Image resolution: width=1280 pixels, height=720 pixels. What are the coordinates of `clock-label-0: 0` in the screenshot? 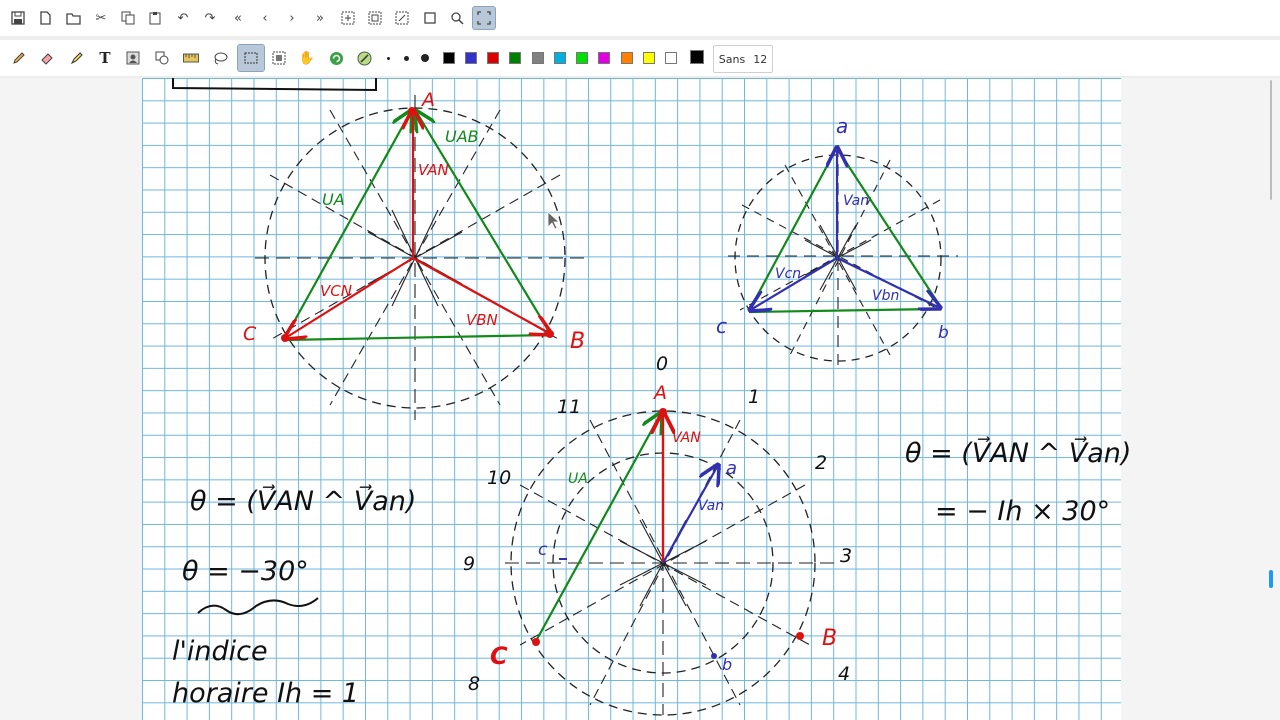 It's located at (662, 364).